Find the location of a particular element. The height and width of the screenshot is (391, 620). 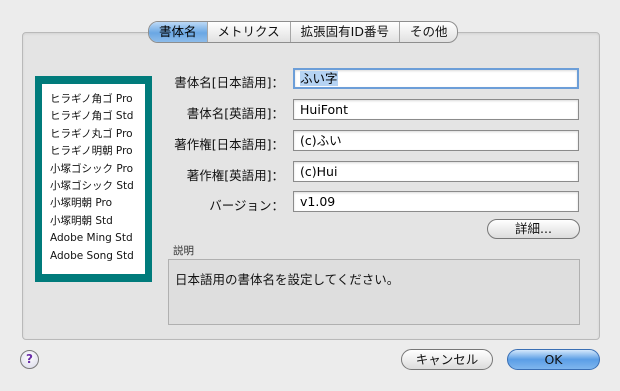

font-item: 小塚ゴシック Std is located at coordinates (92, 186).